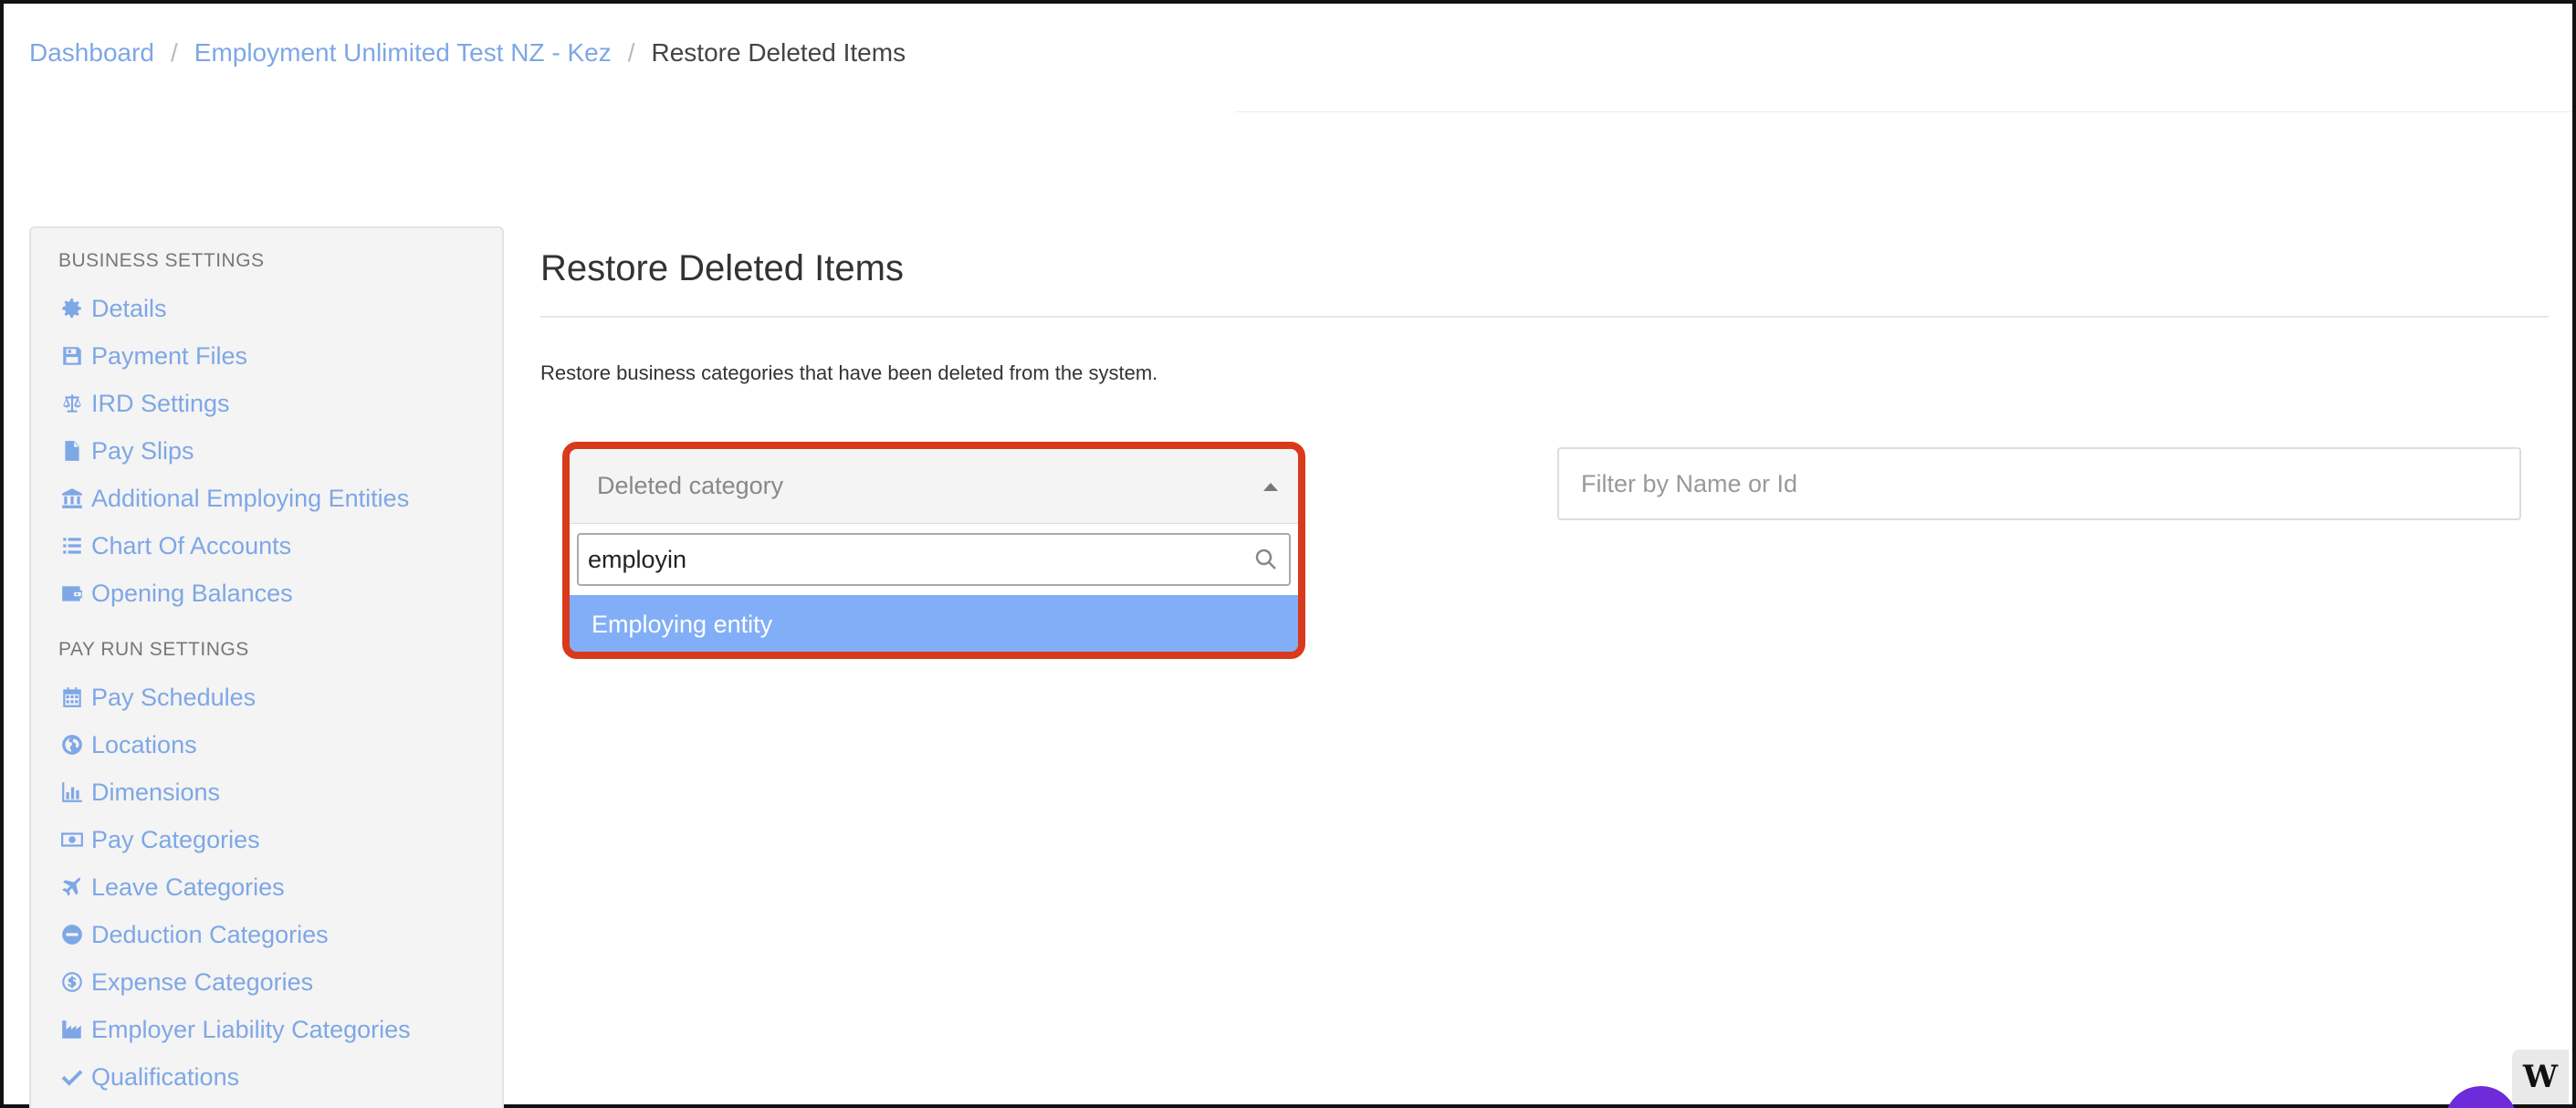 This screenshot has width=2576, height=1108. What do you see at coordinates (280, 356) in the screenshot?
I see `sidebar-item-payment-files: Payment Files` at bounding box center [280, 356].